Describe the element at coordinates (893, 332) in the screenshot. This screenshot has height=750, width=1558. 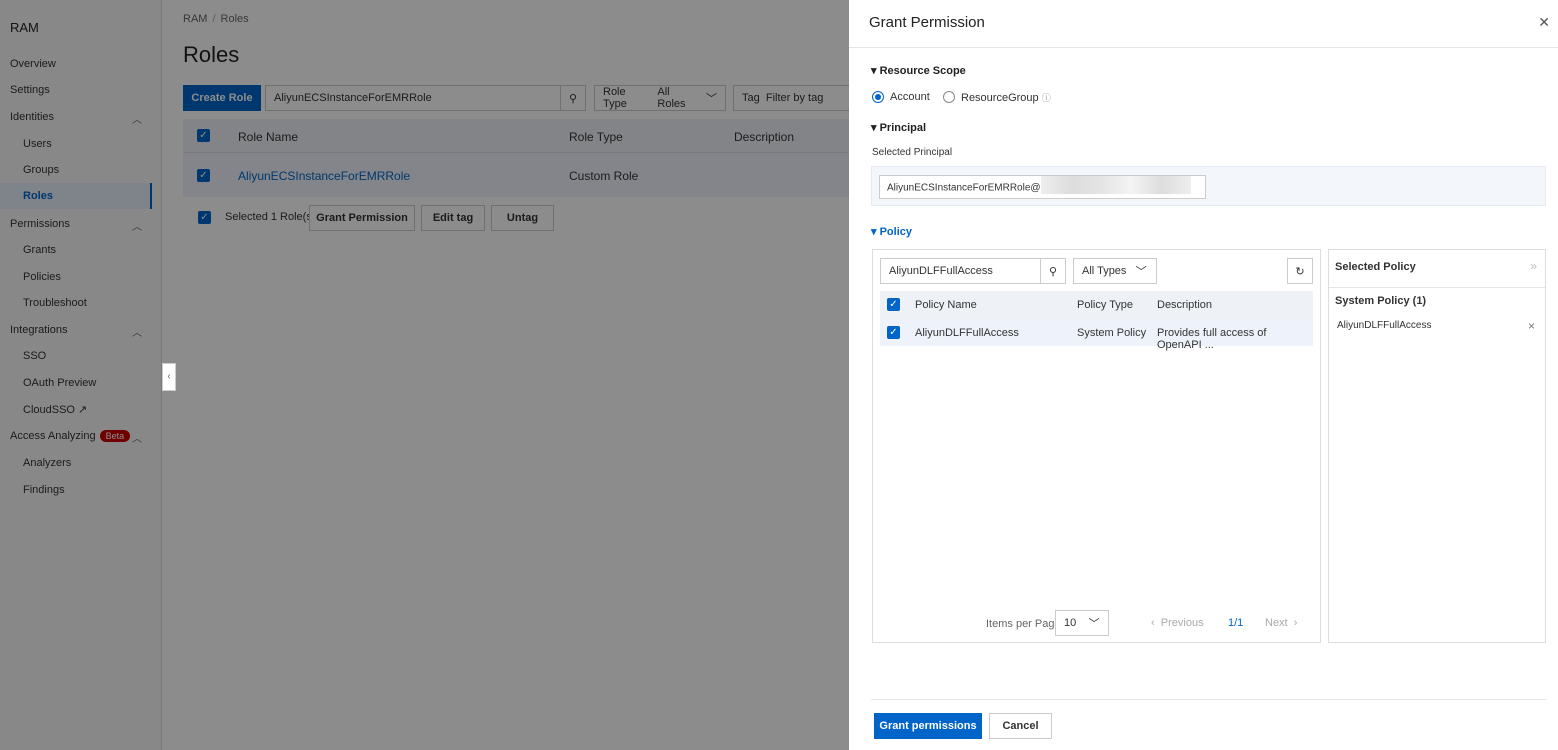
I see `policy-row-checkbox: ✓` at that location.